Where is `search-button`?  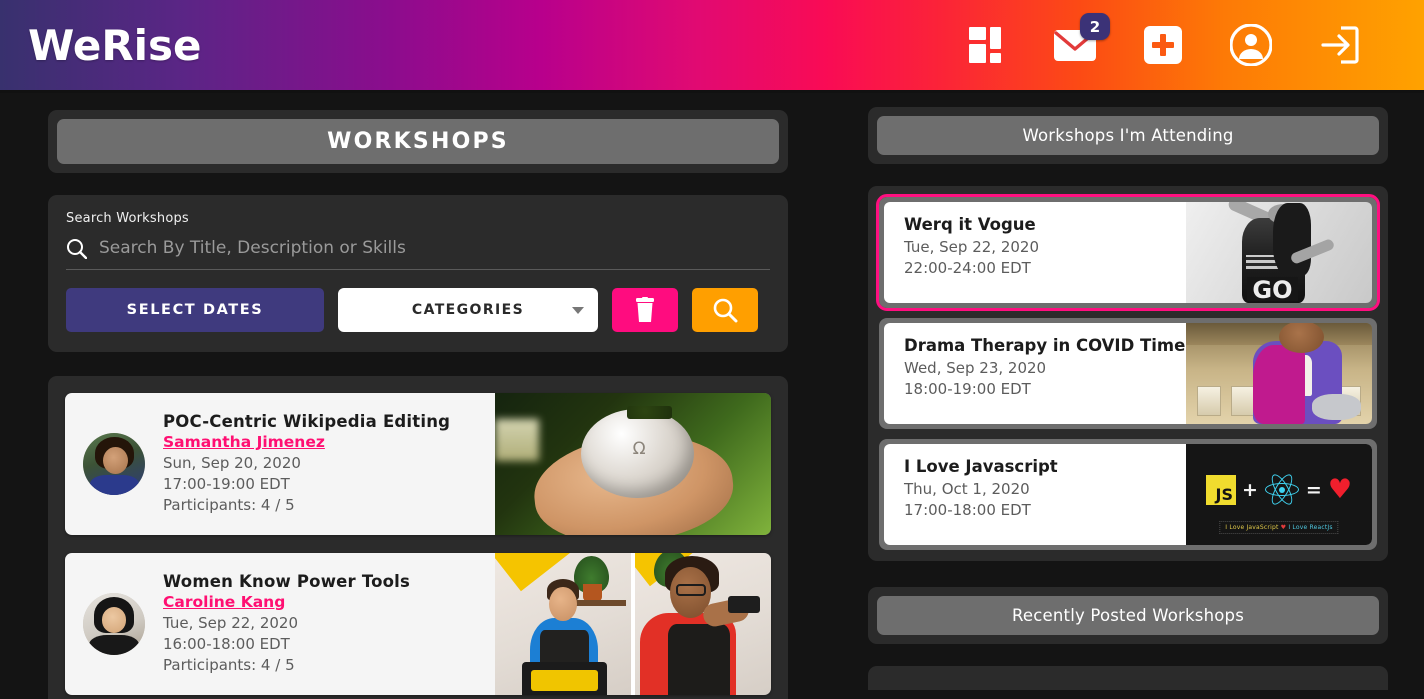 search-button is located at coordinates (725, 310).